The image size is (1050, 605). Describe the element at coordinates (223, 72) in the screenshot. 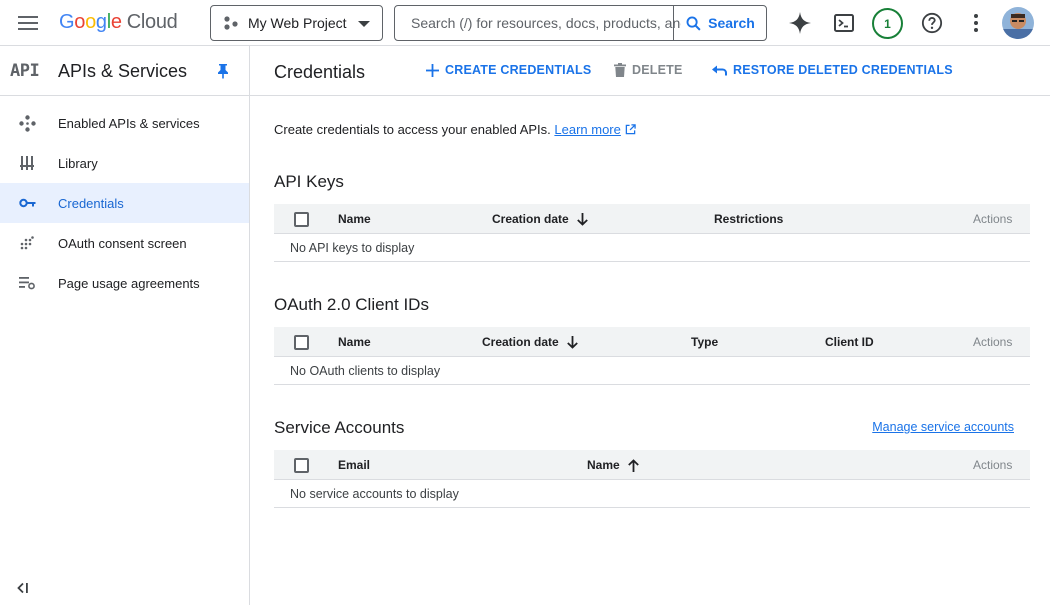

I see `pin-icon` at that location.